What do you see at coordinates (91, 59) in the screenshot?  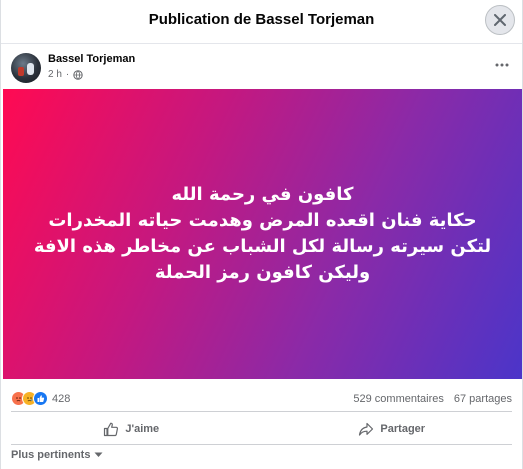 I see `author-name: Bassel Torjeman` at bounding box center [91, 59].